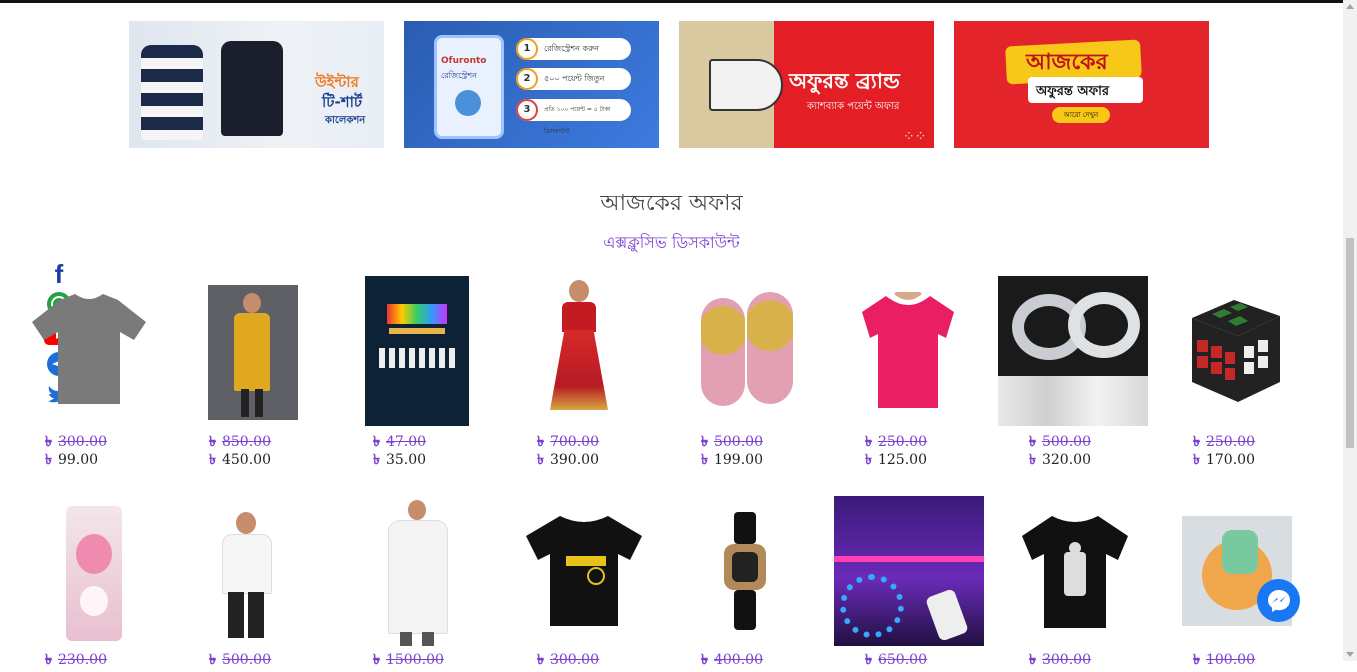  Describe the element at coordinates (745, 571) in the screenshot. I see `sport-watch-image` at that location.